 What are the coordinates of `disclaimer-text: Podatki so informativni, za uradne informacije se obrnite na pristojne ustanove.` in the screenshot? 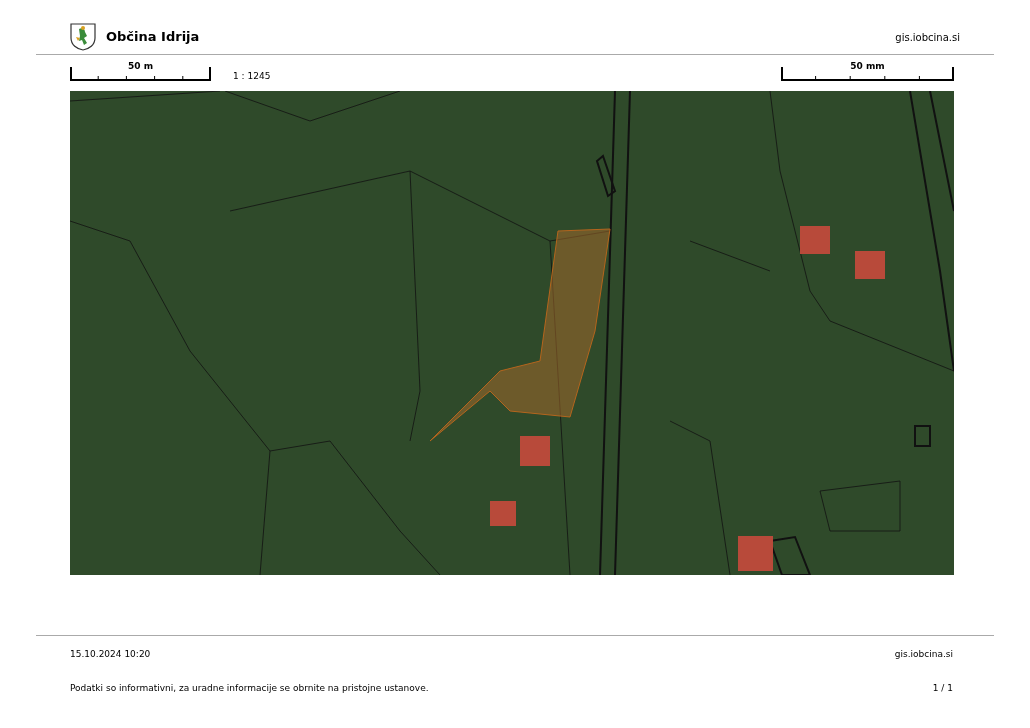 It's located at (249, 688).